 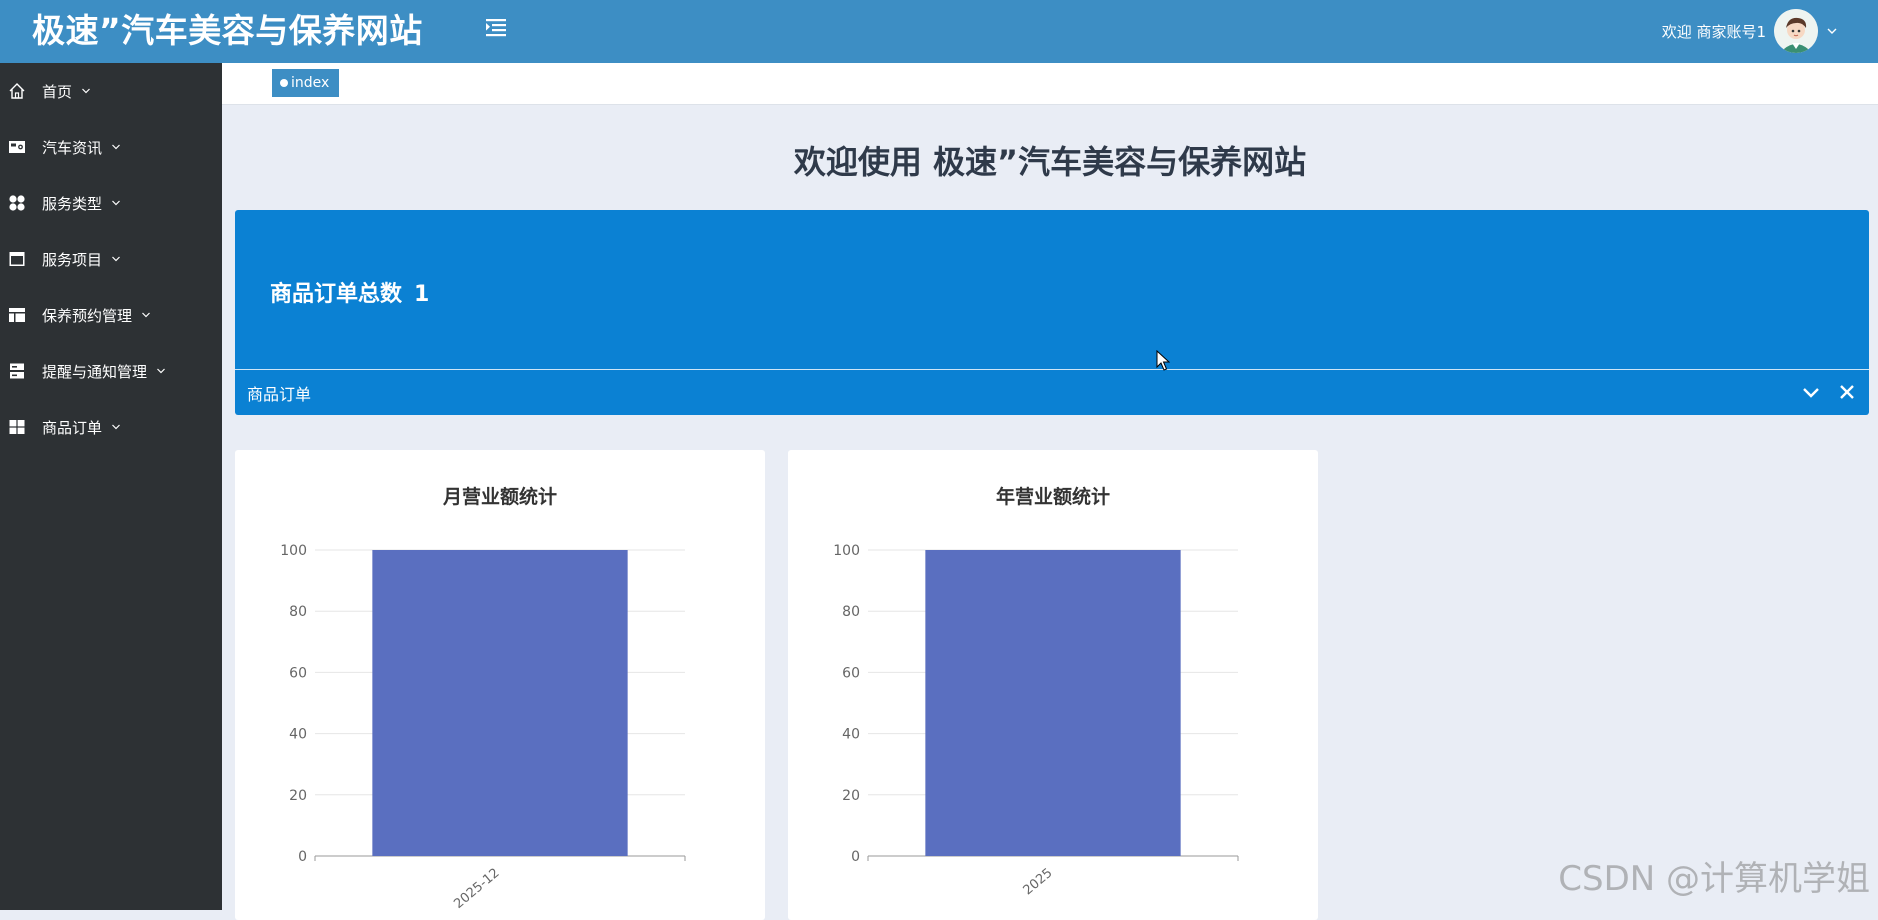 I want to click on sidebar-item-label: 提醒与通知管理, so click(x=95, y=371).